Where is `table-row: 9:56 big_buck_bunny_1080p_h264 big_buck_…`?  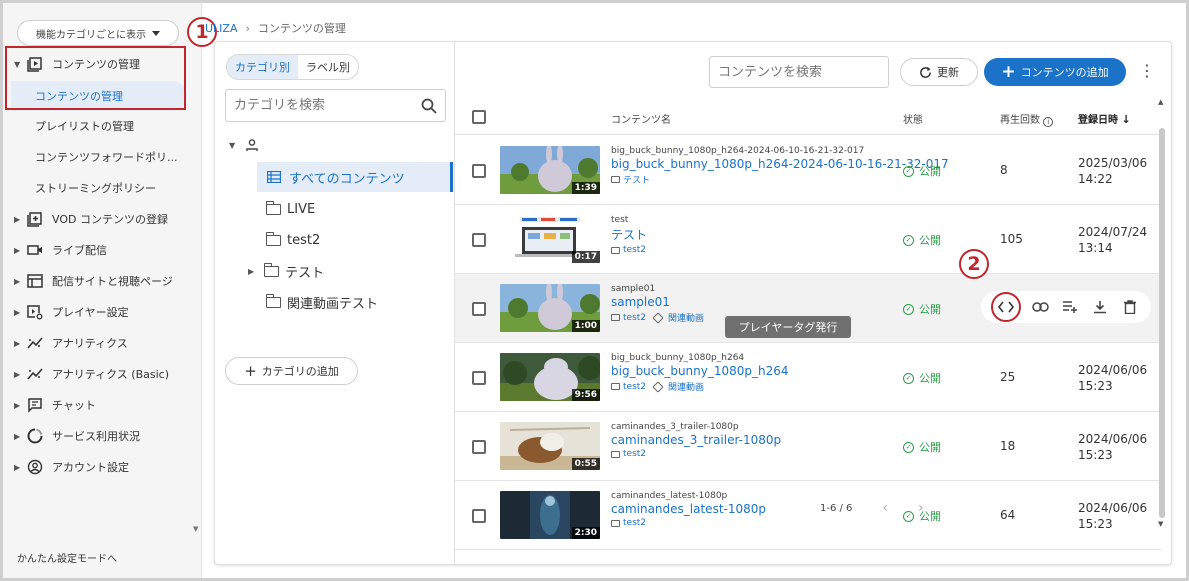
table-row: 9:56 big_buck_bunny_1080p_h264 big_buck_… is located at coordinates (808, 377).